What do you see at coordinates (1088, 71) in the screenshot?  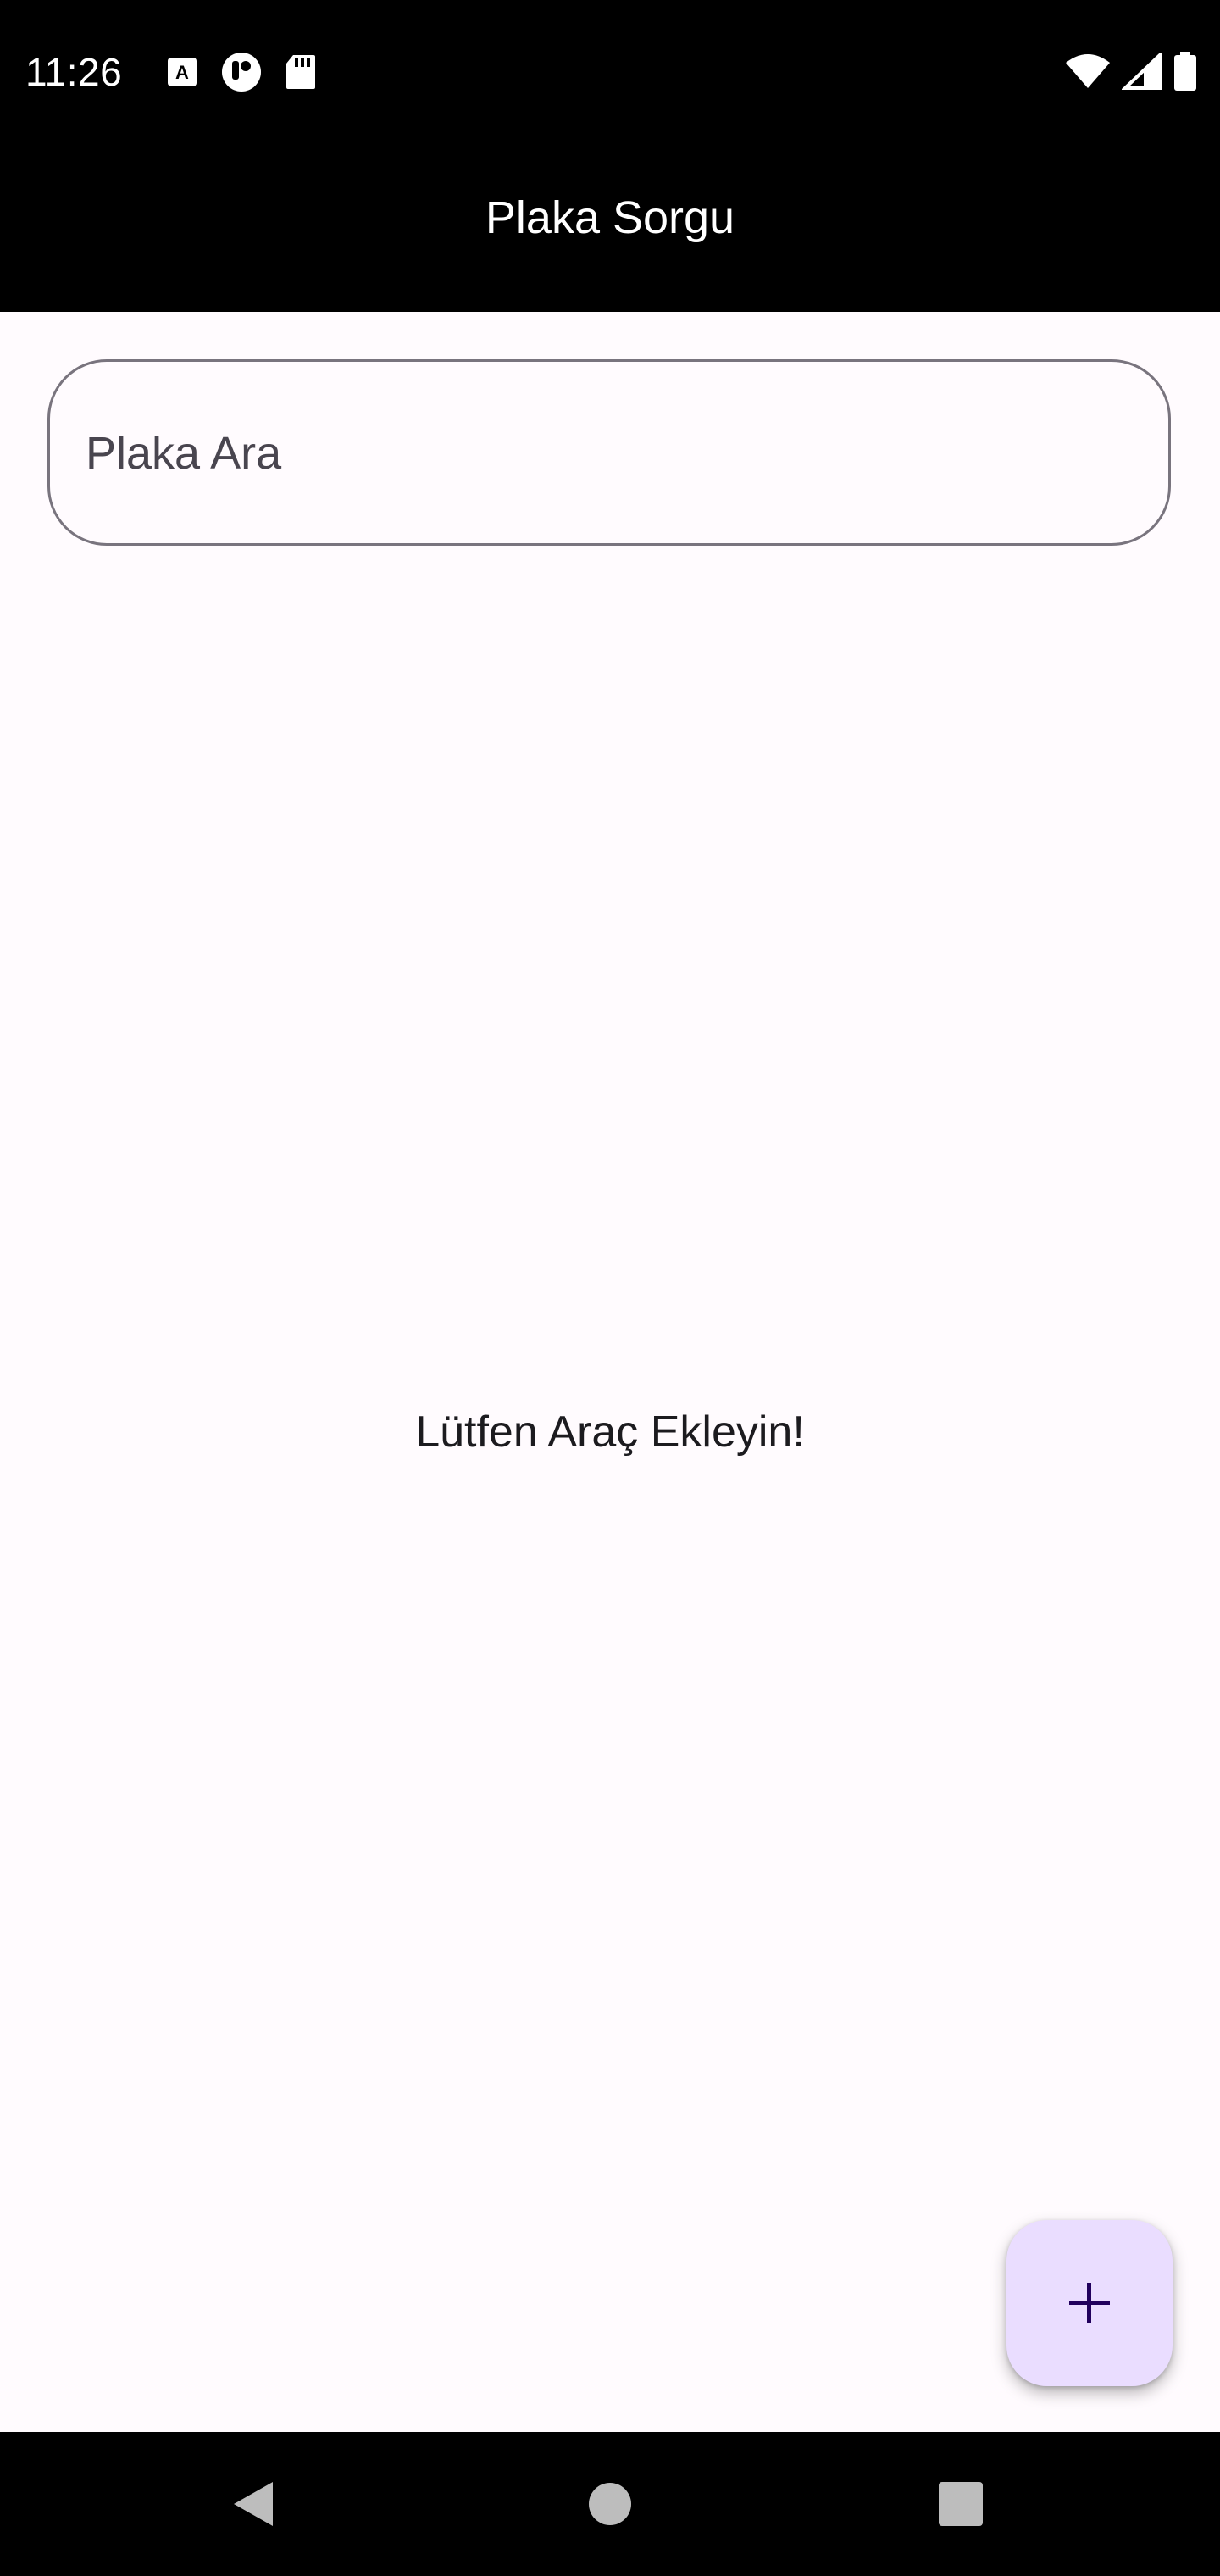 I see `wifi-icon` at bounding box center [1088, 71].